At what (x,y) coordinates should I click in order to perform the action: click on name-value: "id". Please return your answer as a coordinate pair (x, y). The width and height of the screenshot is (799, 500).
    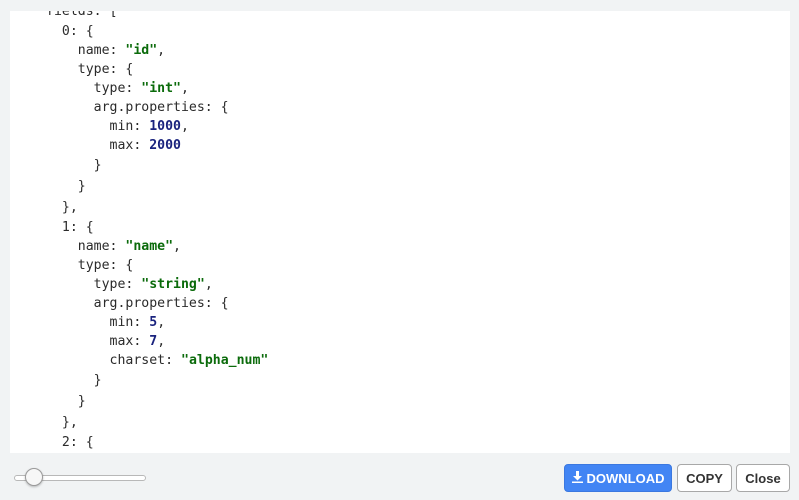
    Looking at the image, I should click on (141, 50).